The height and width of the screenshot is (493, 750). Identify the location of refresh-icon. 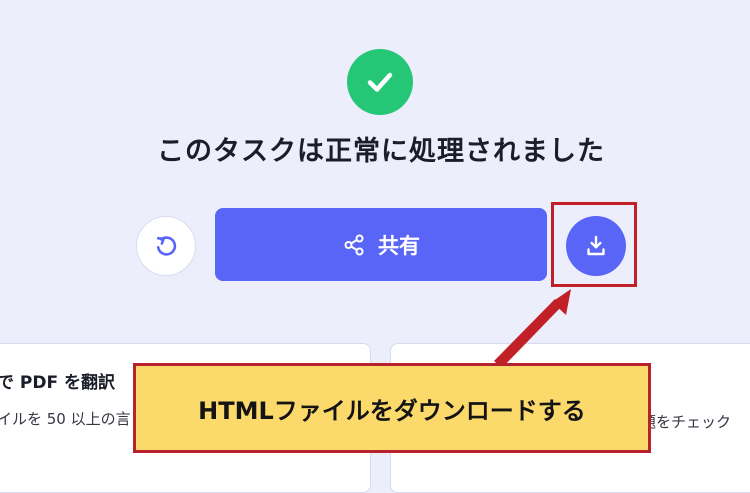
(166, 246).